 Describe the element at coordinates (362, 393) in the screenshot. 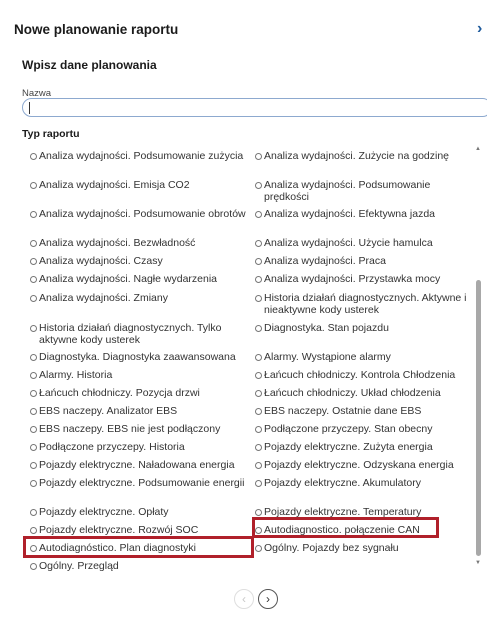

I see `report-type-option: Łańcuch chłodniczy. Układ chłodzenia` at that location.